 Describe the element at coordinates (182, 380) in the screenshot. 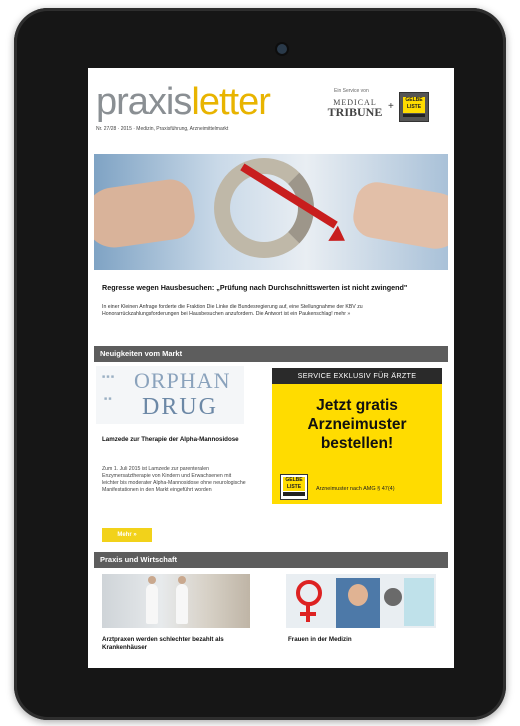

I see `orphan-word: ORPHAN` at that location.